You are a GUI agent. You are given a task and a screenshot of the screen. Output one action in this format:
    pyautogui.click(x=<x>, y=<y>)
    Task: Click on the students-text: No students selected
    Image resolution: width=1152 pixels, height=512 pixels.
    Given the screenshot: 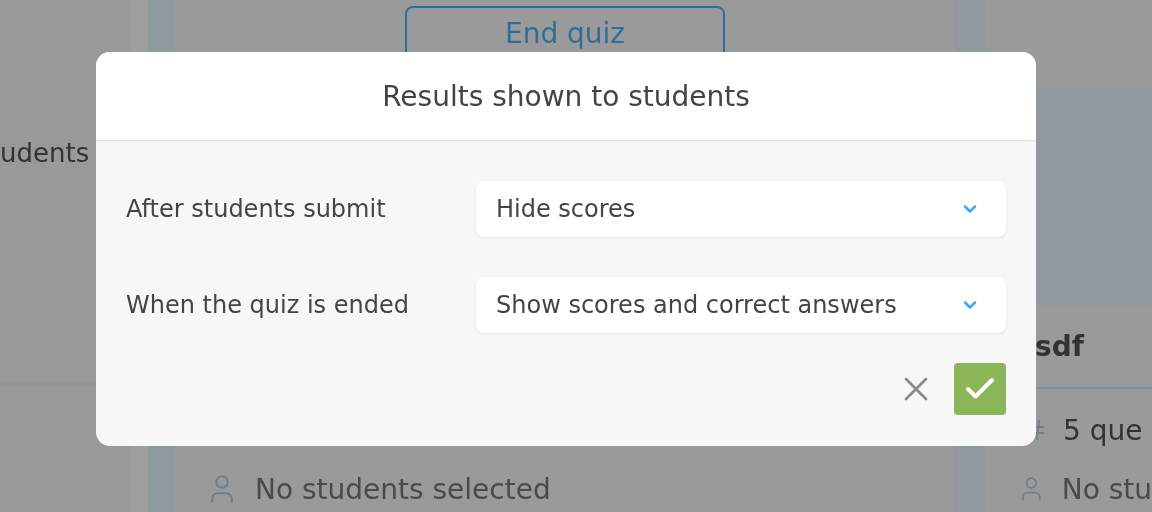 What is the action you would take?
    pyautogui.click(x=403, y=489)
    